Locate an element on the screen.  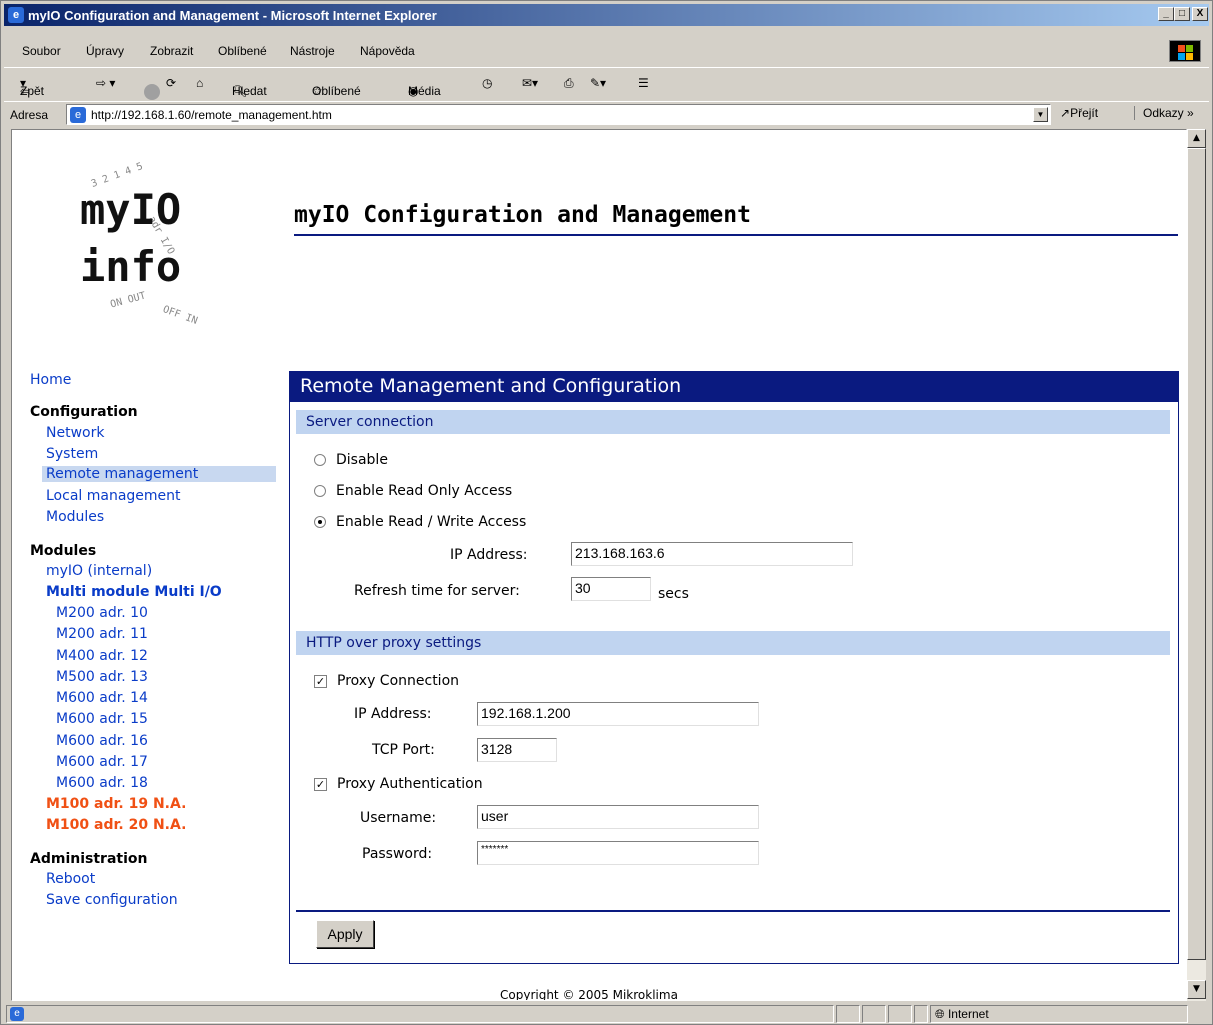
go-button: ↗Přejít is located at coordinates (1079, 113).